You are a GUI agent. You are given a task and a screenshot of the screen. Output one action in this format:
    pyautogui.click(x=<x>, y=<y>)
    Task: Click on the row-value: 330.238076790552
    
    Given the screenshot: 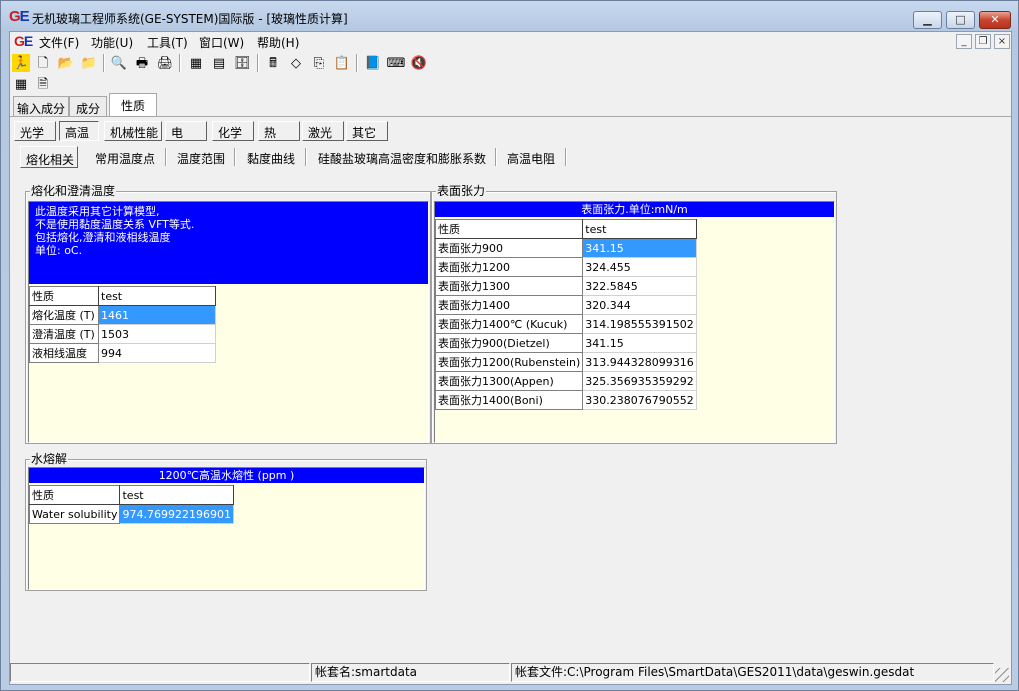 What is the action you would take?
    pyautogui.click(x=639, y=400)
    